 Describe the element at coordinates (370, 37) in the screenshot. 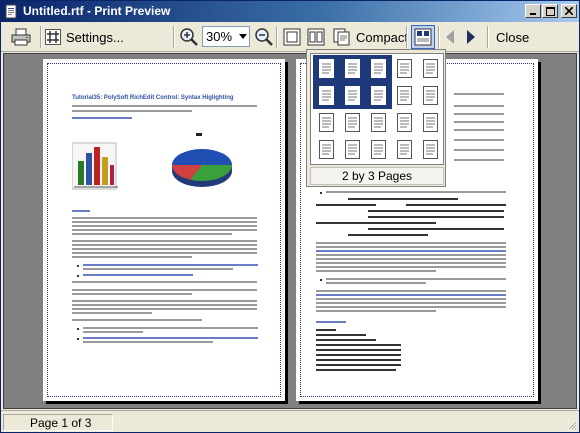

I see `compact-button: Compact` at that location.